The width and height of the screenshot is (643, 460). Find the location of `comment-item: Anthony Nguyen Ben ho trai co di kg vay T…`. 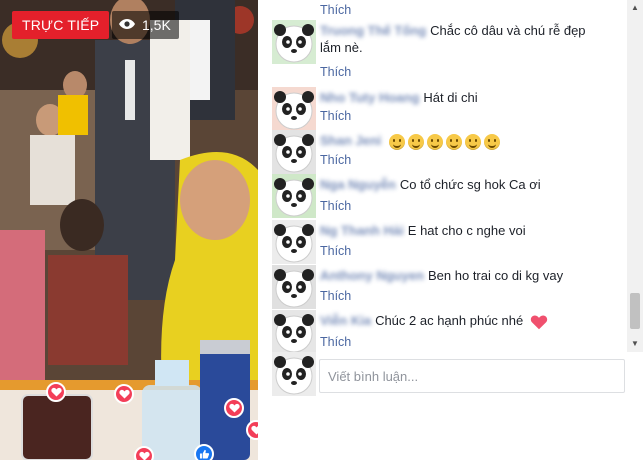

comment-item: Anthony Nguyen Ben ho trai co di kg vay T… is located at coordinates (447, 287).